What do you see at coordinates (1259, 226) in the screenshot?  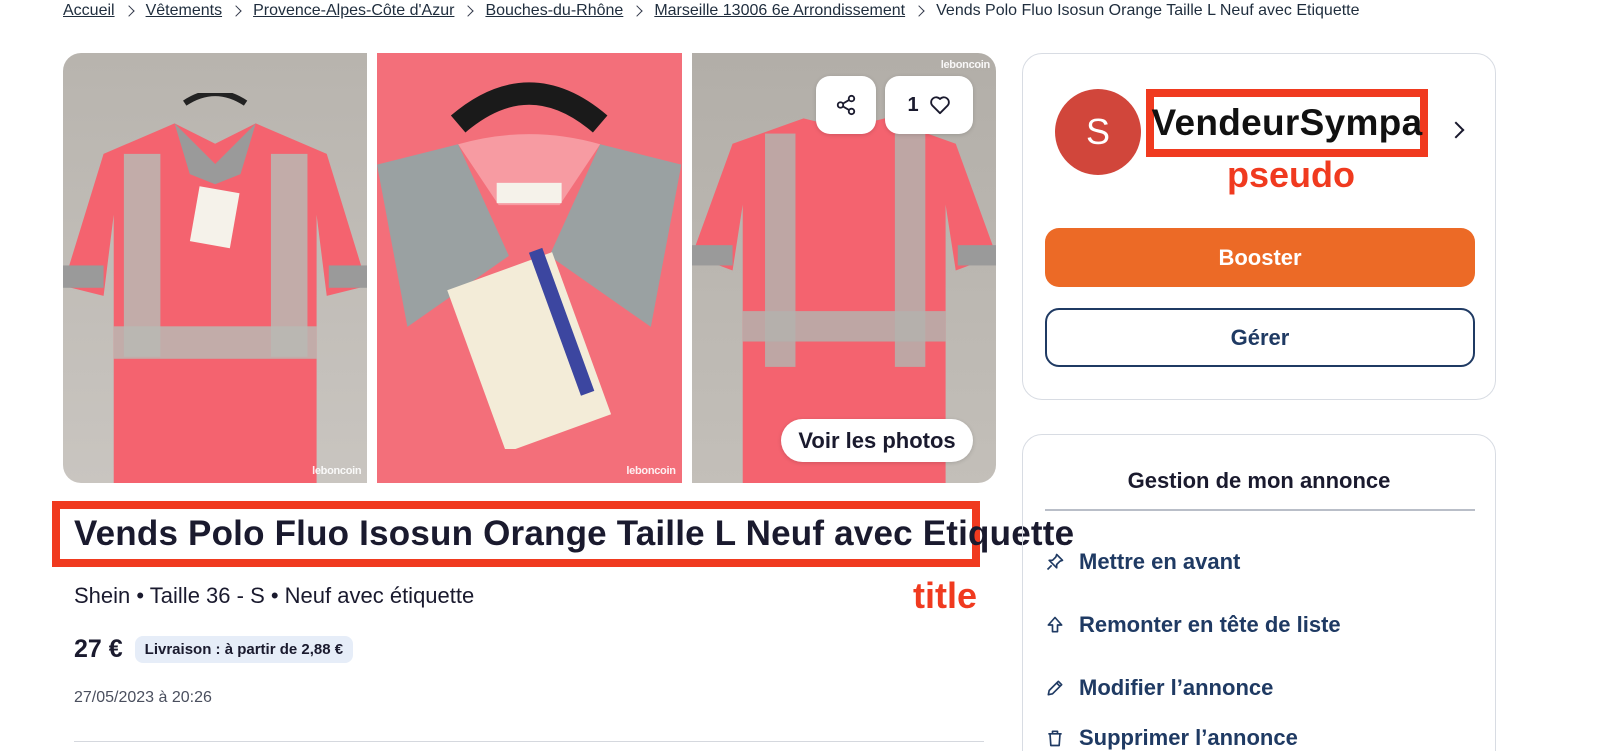 I see `seller-card: S VendeurSympa pseudo Booster Gérer` at bounding box center [1259, 226].